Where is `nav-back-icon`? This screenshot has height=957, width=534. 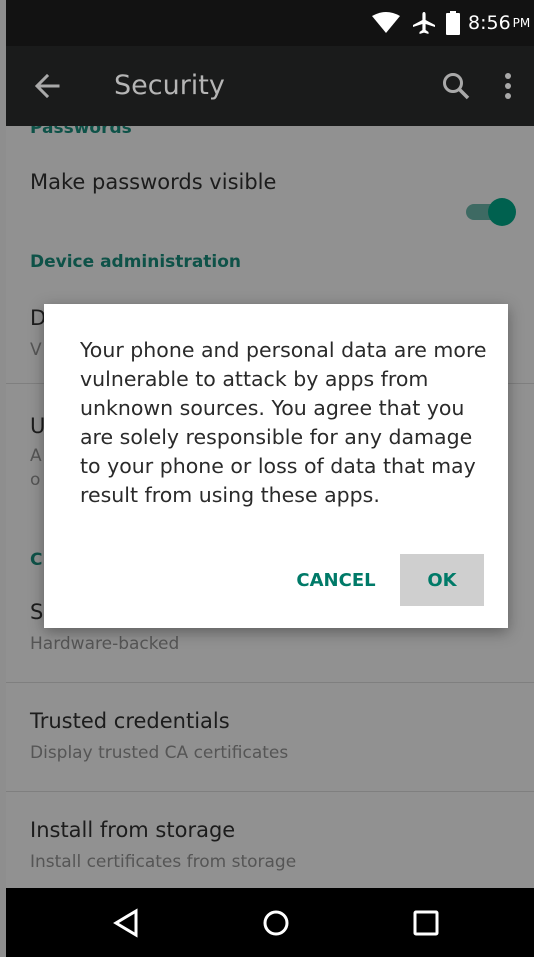
nav-back-icon is located at coordinates (126, 923).